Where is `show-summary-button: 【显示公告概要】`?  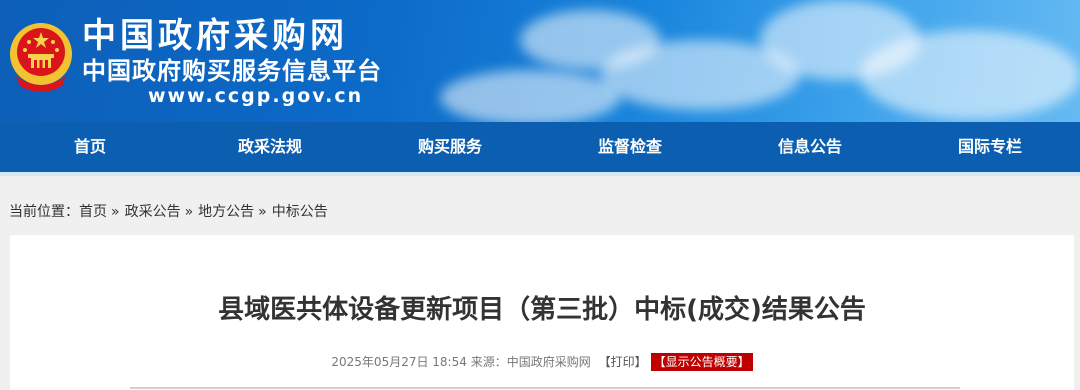
show-summary-button: 【显示公告概要】 is located at coordinates (701, 362).